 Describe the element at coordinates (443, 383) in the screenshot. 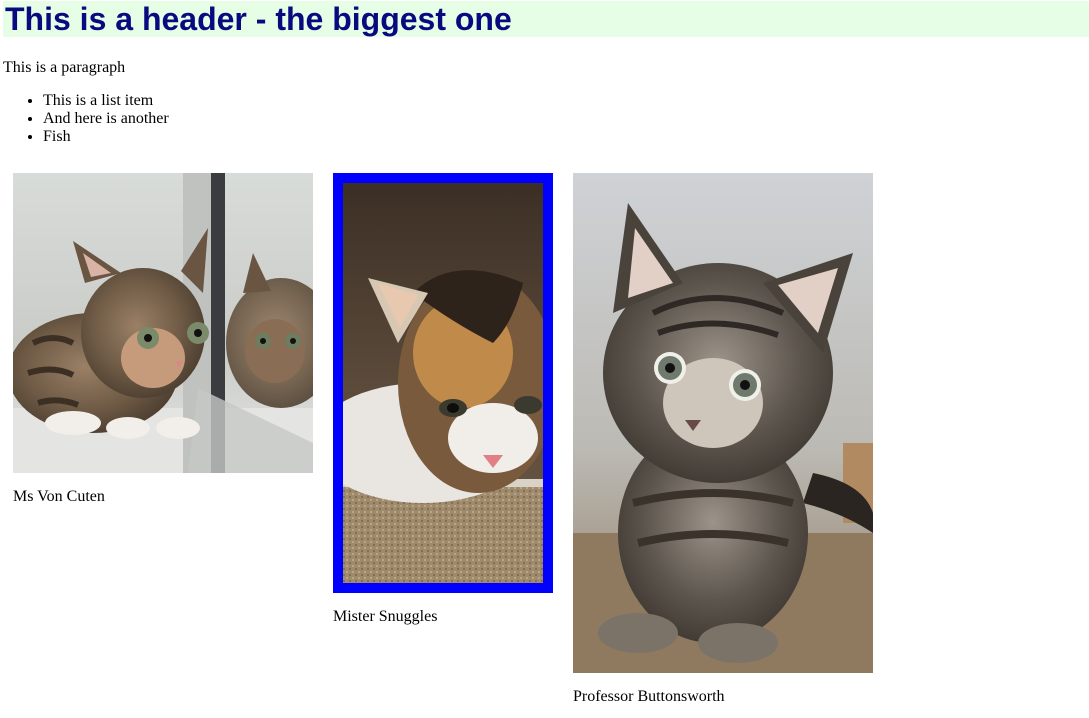

I see `kitten-image-mister-snuggles` at that location.